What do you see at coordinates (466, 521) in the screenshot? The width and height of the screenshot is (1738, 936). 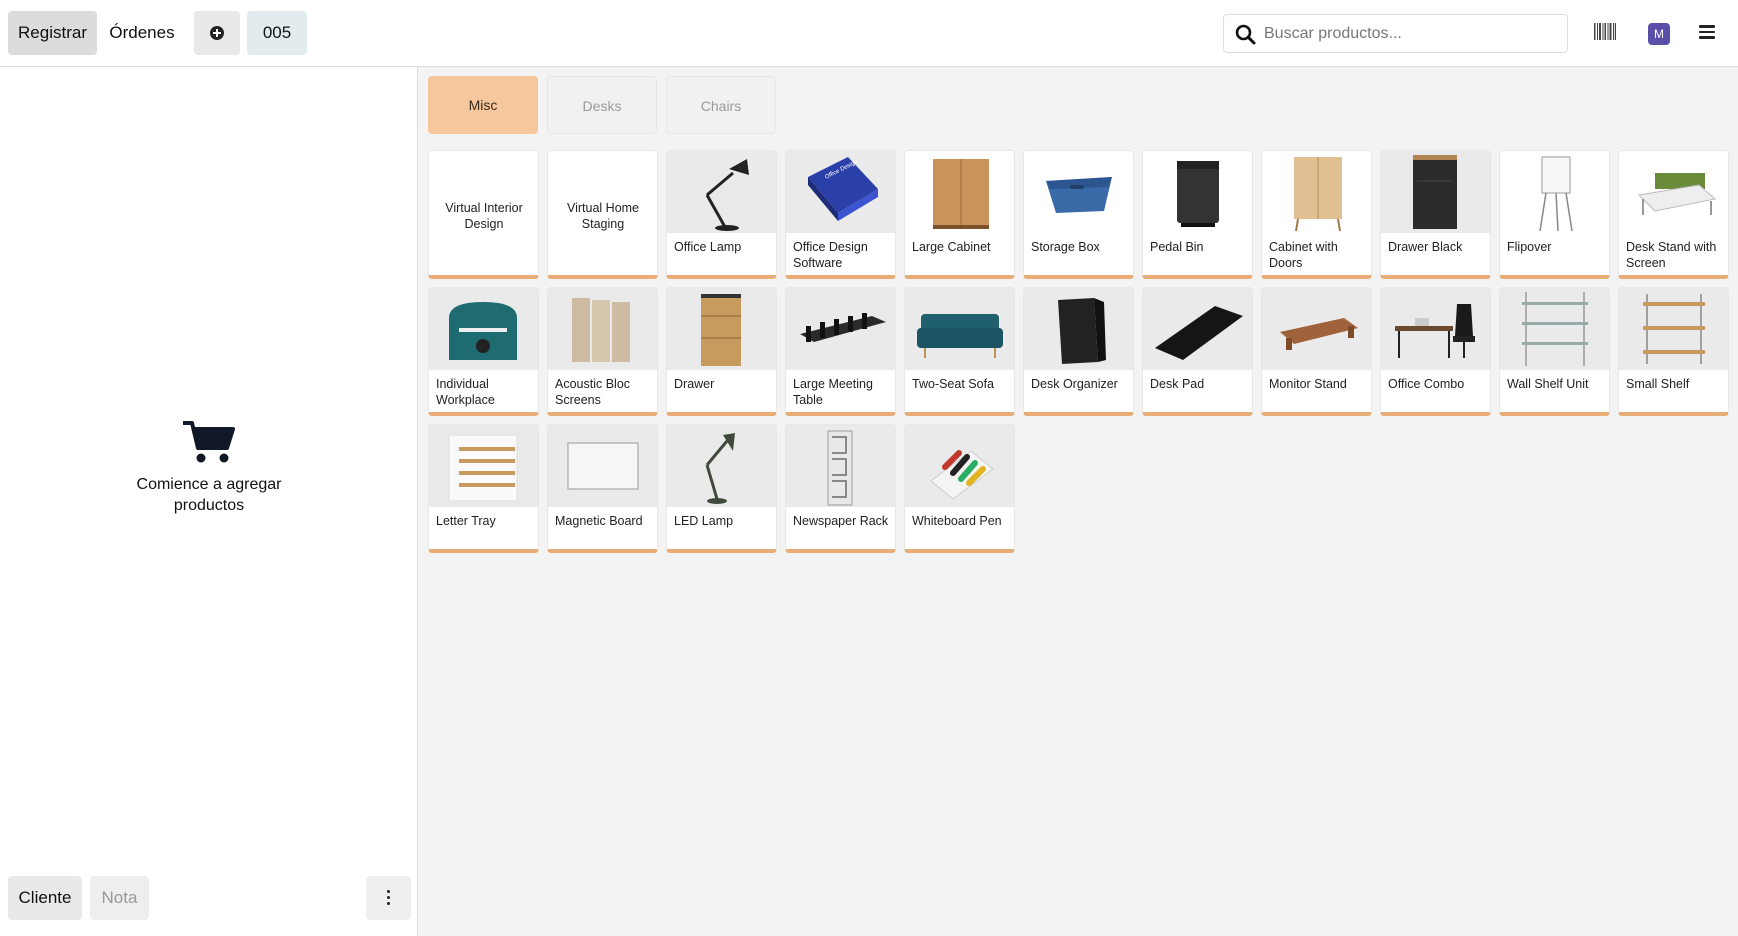 I see `product-name: Letter Tray` at bounding box center [466, 521].